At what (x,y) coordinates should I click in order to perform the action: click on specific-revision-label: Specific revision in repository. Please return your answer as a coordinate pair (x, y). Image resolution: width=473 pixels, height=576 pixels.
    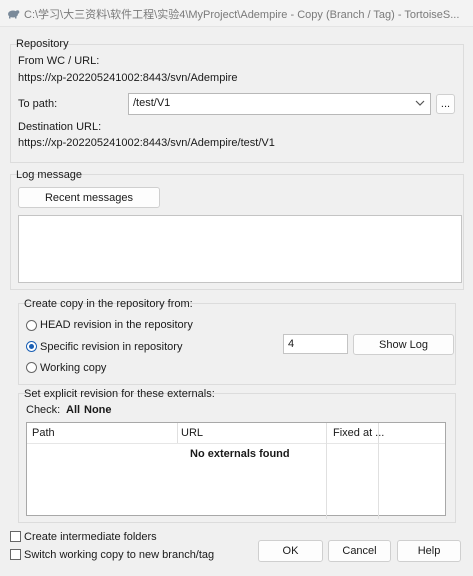
    Looking at the image, I should click on (111, 347).